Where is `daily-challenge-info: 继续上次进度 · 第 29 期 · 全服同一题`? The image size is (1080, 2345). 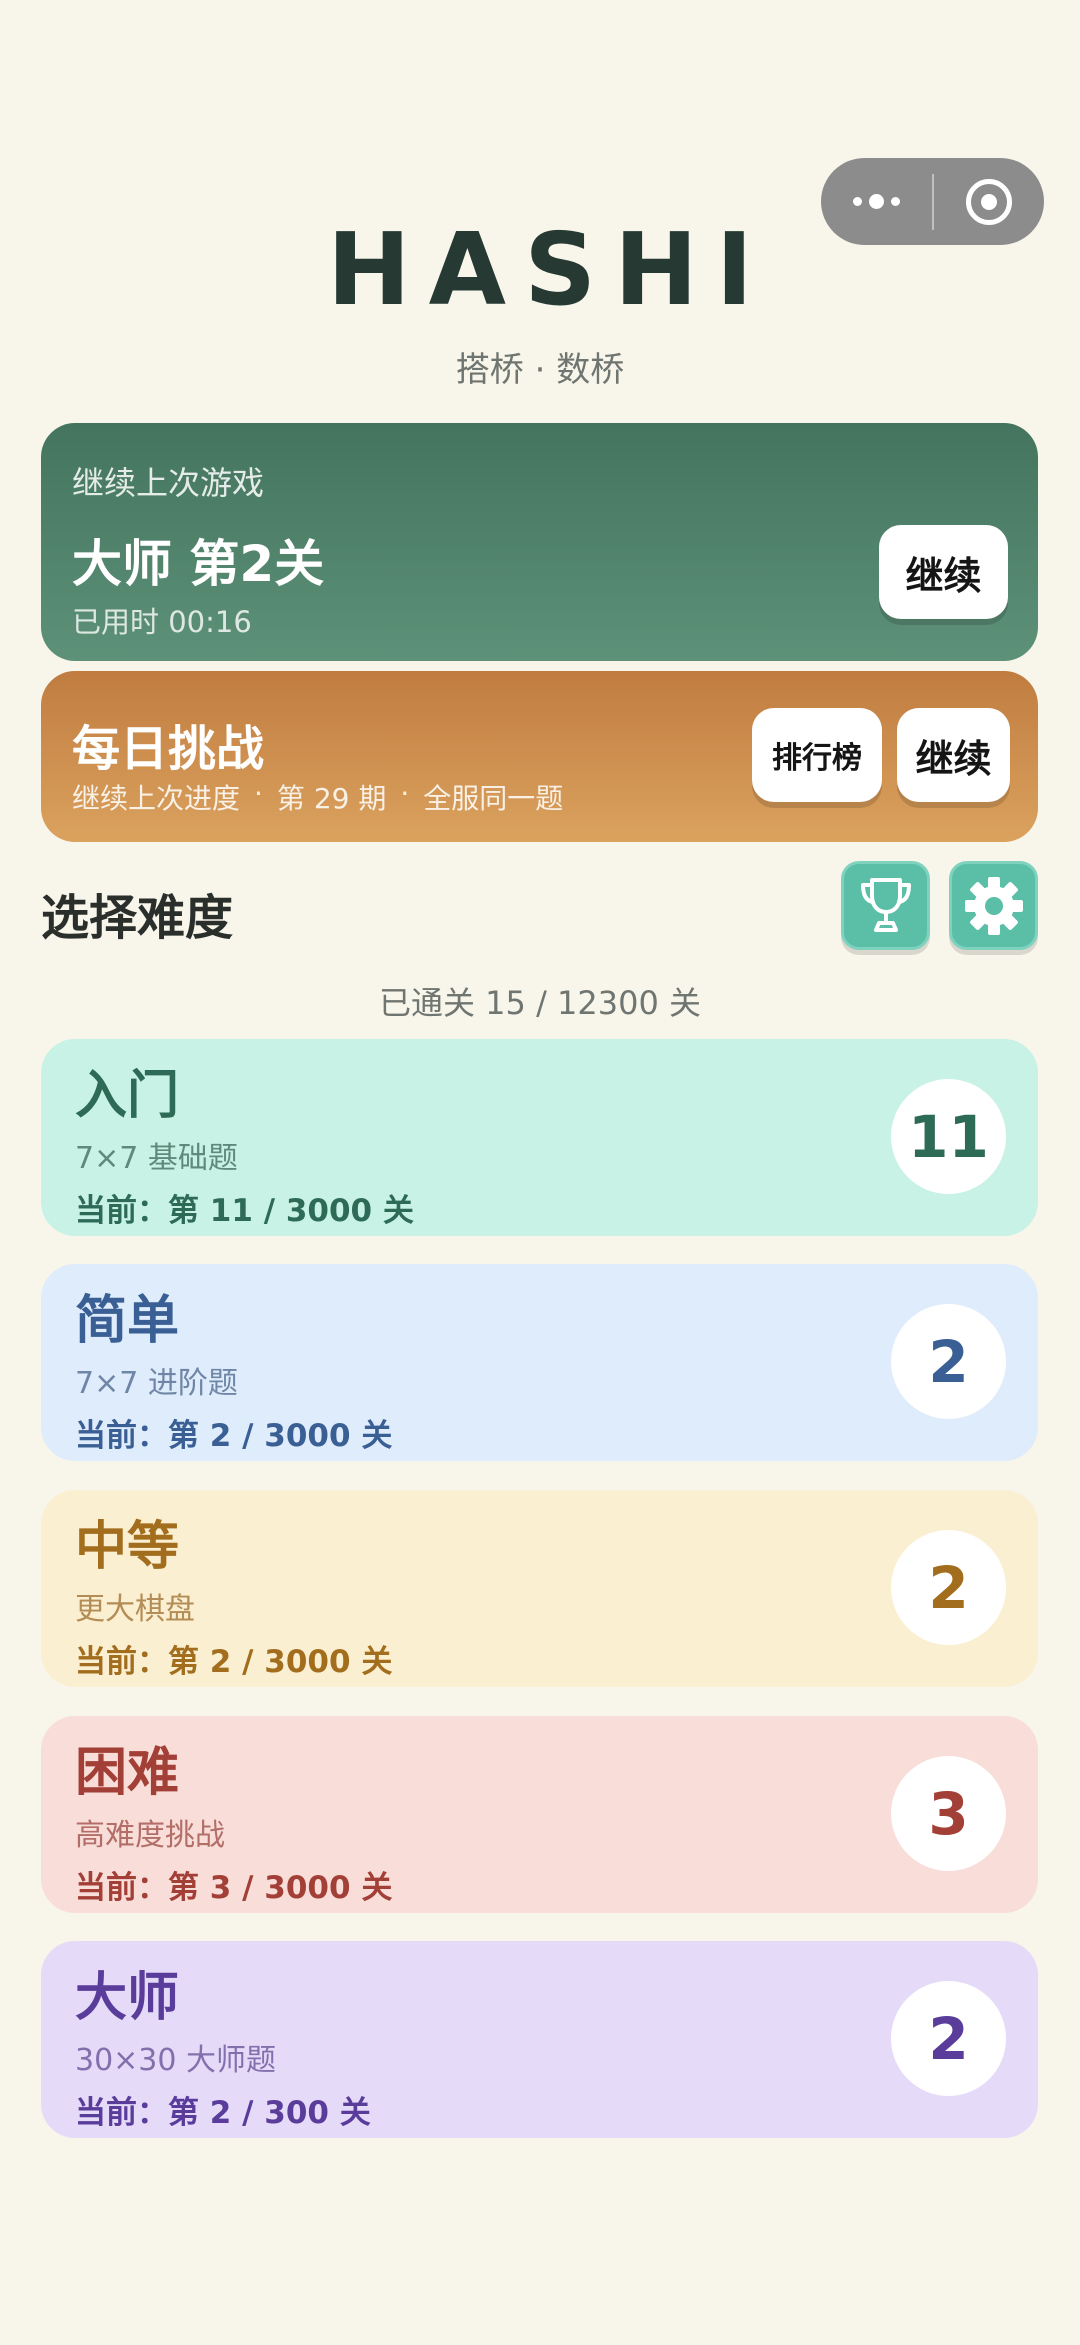
daily-challenge-info: 继续上次进度 · 第 29 期 · 全服同一题 is located at coordinates (317, 797).